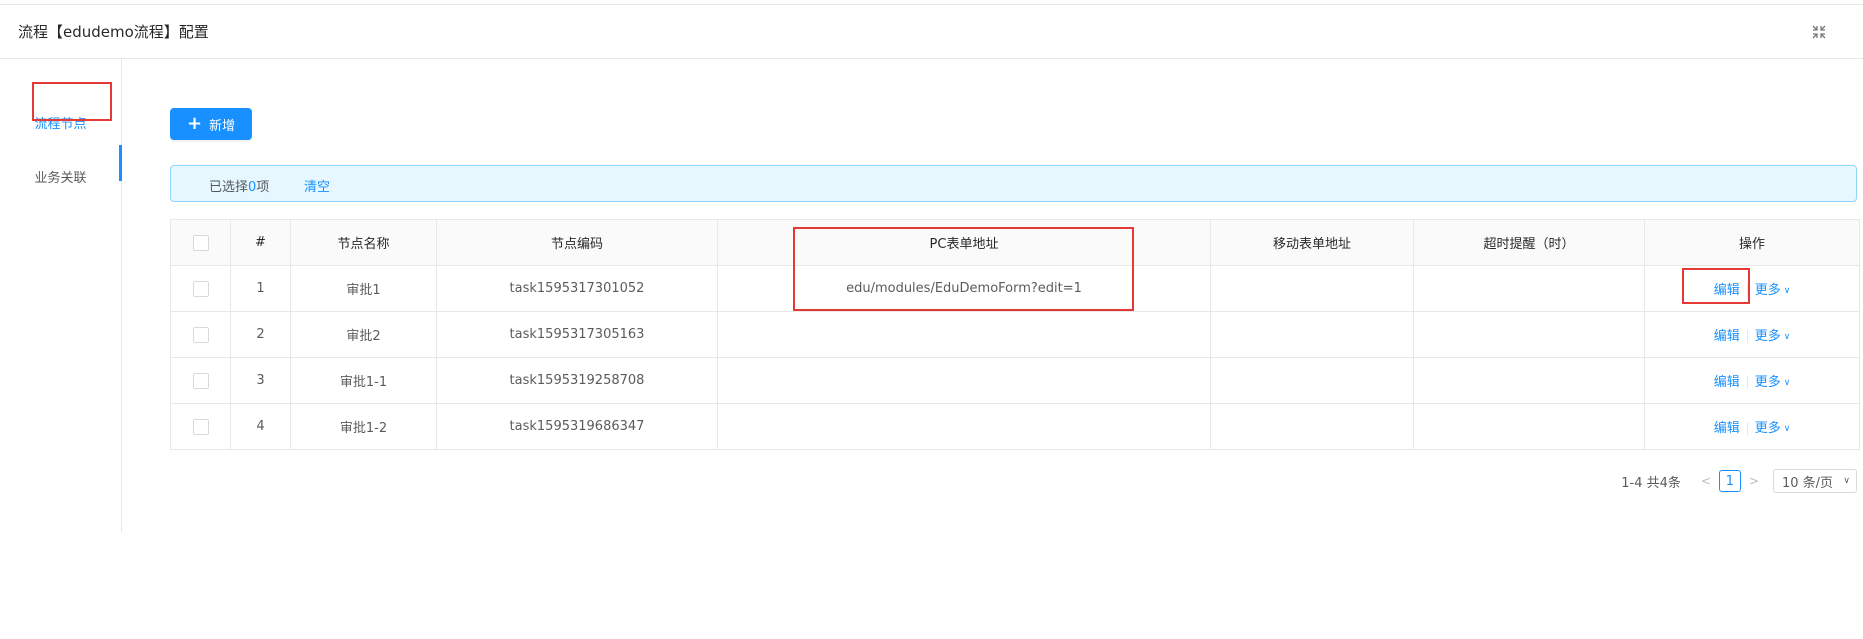 The image size is (1863, 639). I want to click on table-header-row: # 节点名称 节点编码 PC表单地址 移动表单地址 超时提醒（时） 操作, so click(1015, 242).